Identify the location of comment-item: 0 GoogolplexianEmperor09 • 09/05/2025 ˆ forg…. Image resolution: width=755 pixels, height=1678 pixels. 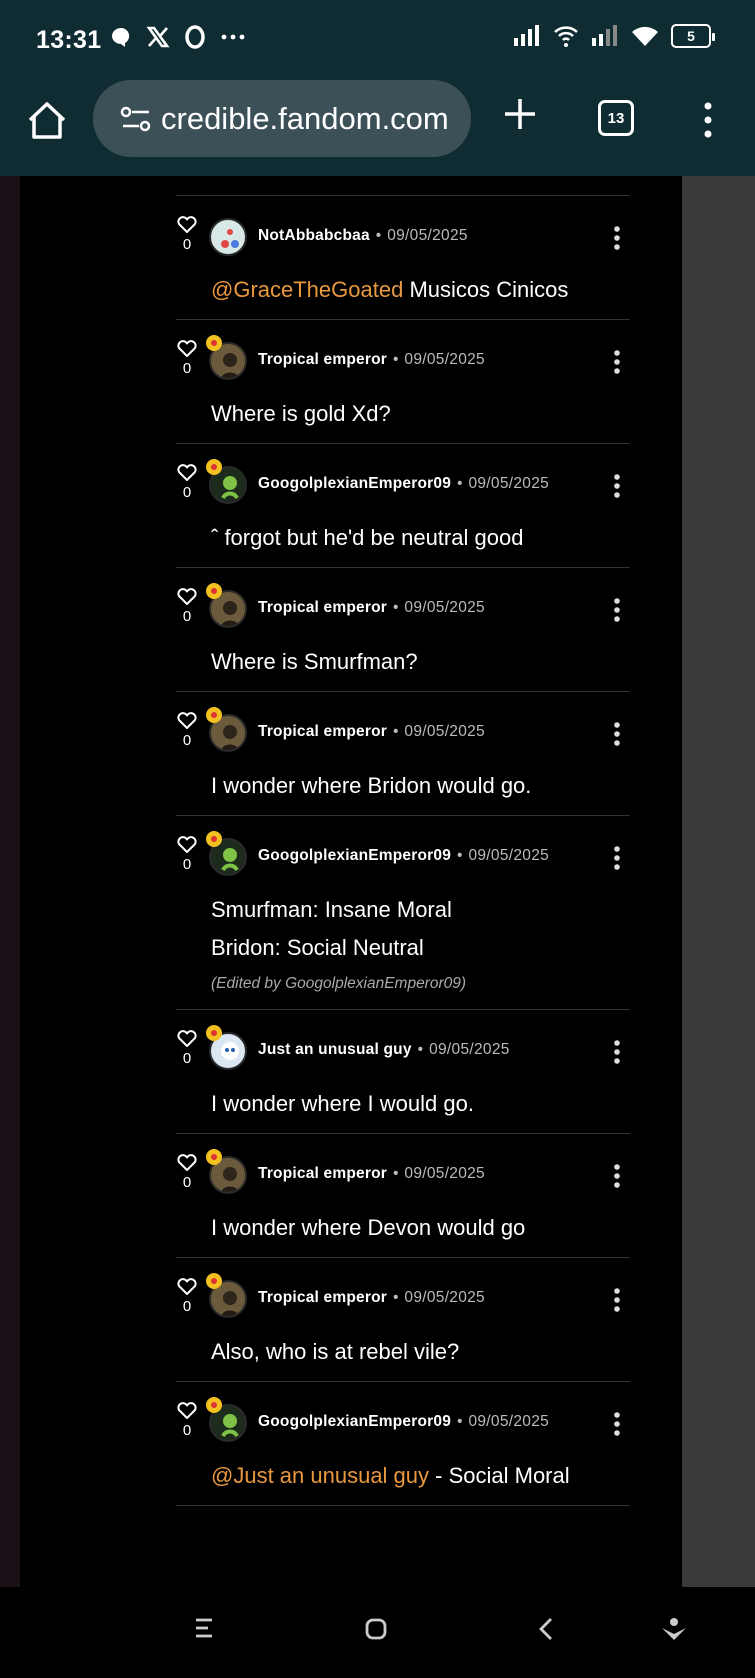
(403, 506).